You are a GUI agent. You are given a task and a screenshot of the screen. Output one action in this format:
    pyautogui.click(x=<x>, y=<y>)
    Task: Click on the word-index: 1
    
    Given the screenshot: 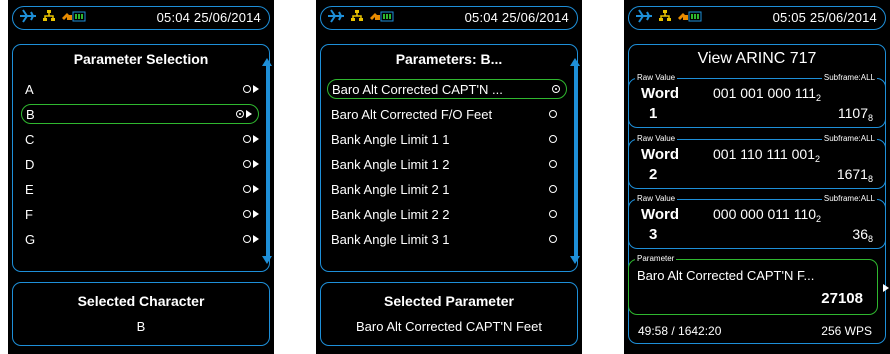 What is the action you would take?
    pyautogui.click(x=653, y=113)
    